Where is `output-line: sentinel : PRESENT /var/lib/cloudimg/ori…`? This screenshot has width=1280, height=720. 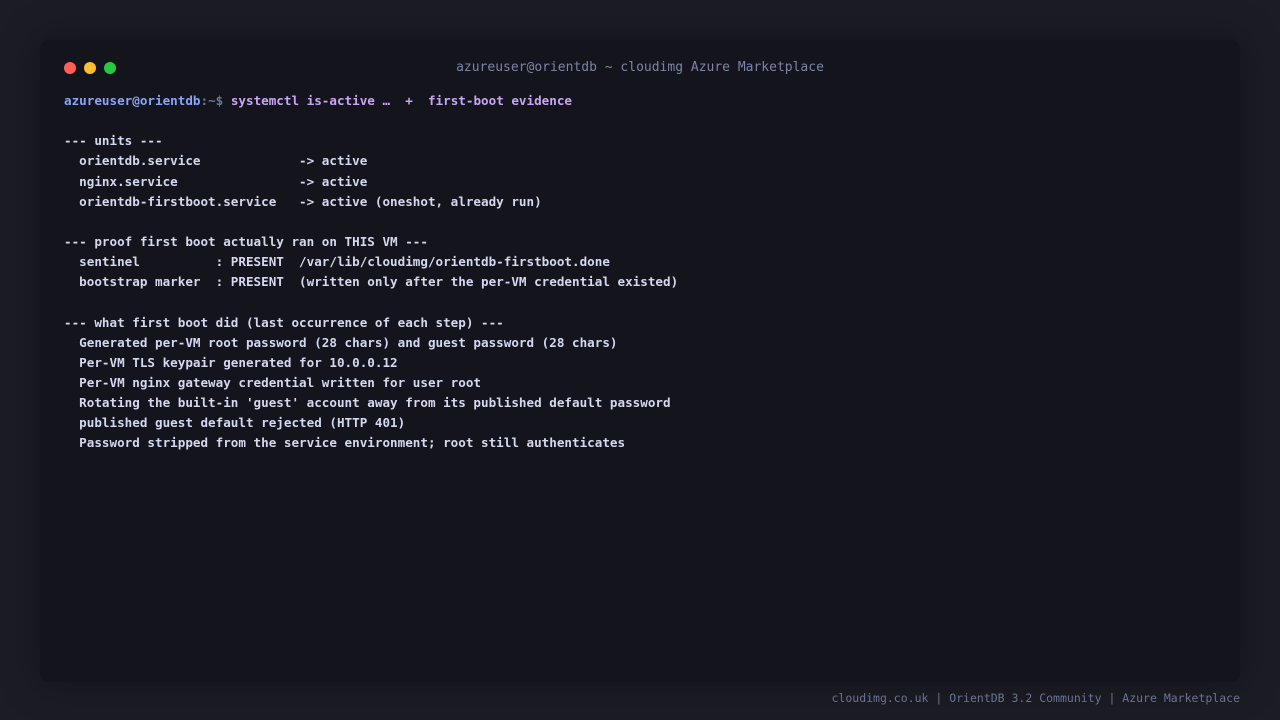 output-line: sentinel : PRESENT /var/lib/cloudimg/ori… is located at coordinates (337, 262).